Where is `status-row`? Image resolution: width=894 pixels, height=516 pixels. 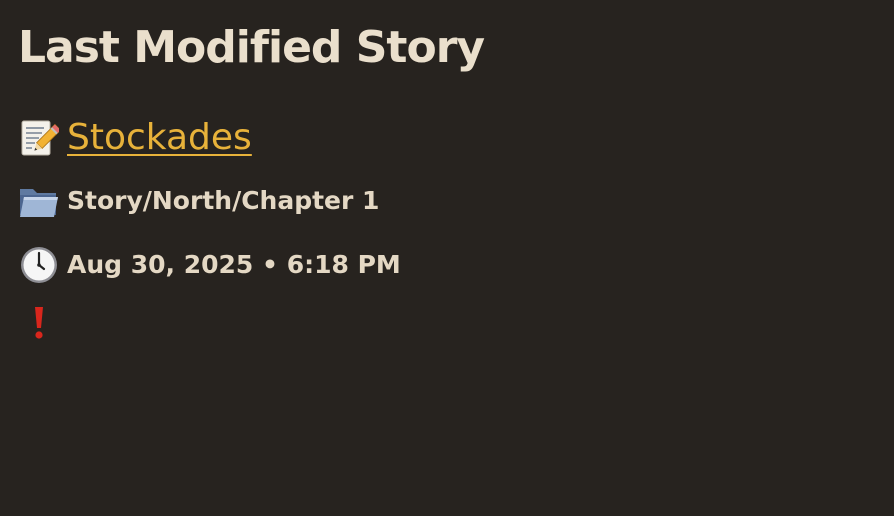
status-row is located at coordinates (42, 323).